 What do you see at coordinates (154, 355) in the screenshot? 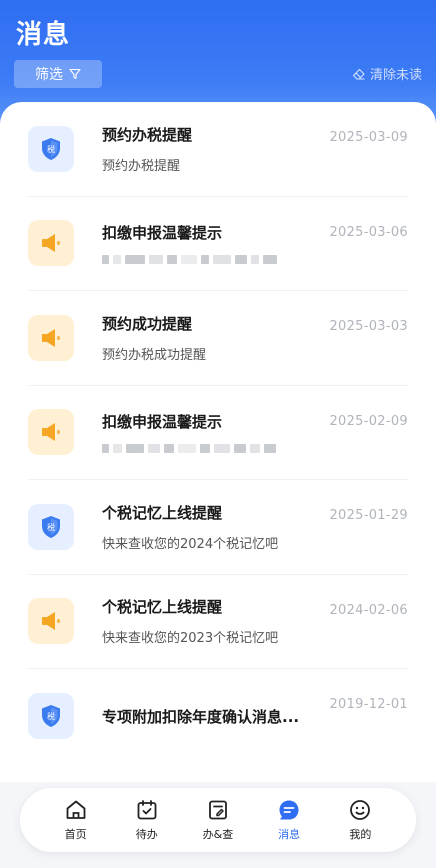
I see `message-subtitle: 预约办税成功提醒` at bounding box center [154, 355].